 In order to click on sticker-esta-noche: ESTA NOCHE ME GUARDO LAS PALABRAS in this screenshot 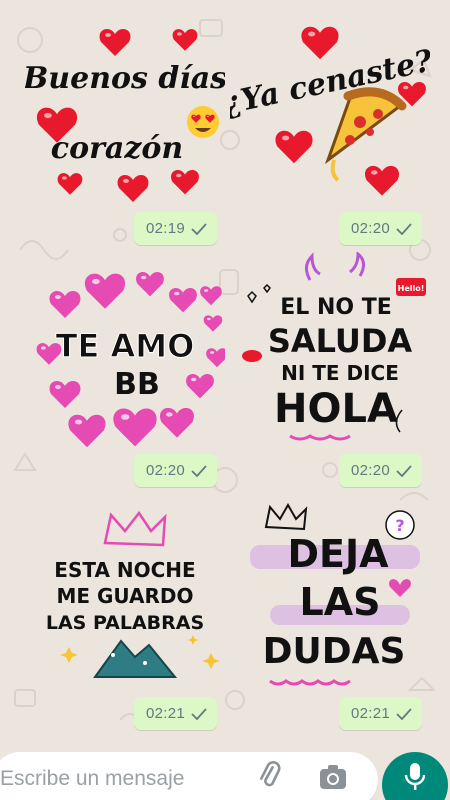, I will do `click(125, 595)`.